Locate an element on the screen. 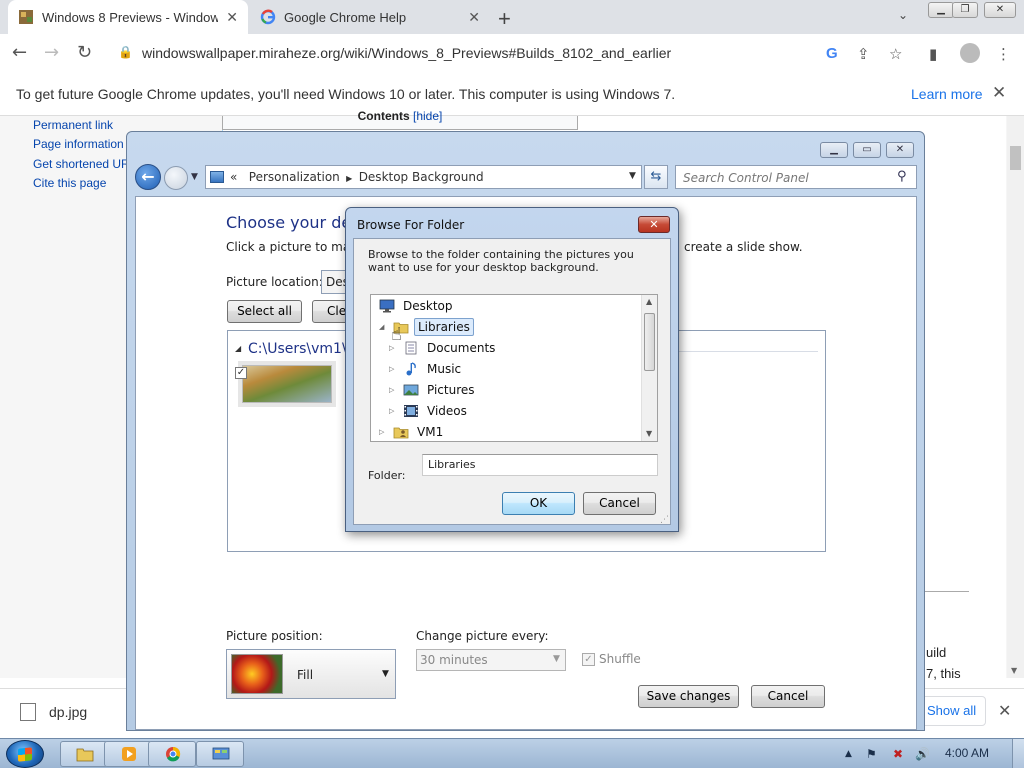 The width and height of the screenshot is (1024, 768). scroll-thumb is located at coordinates (1015, 158).